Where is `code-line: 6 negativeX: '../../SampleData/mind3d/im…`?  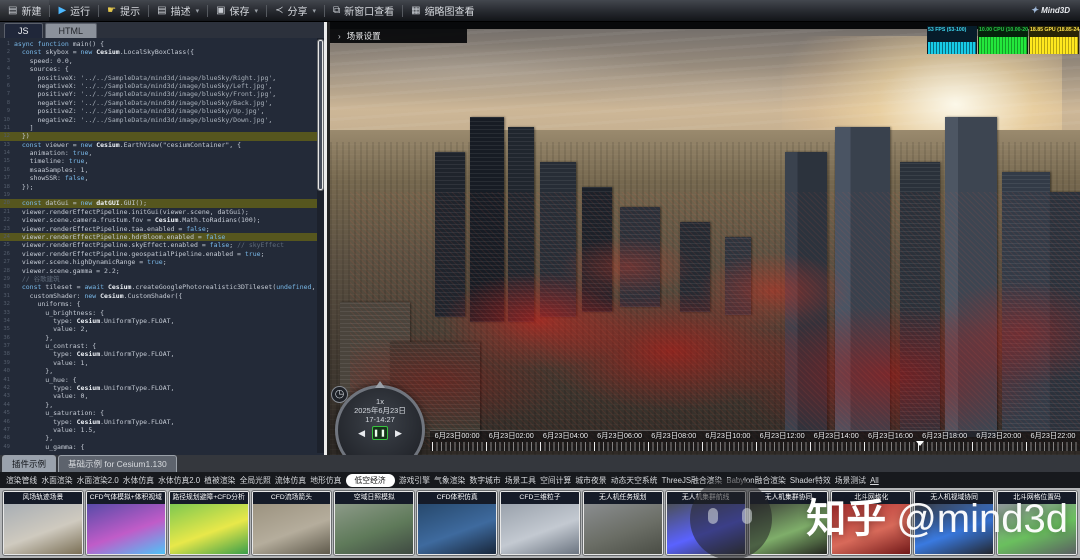 code-line: 6 negativeX: '../../SampleData/mind3d/im… is located at coordinates (162, 86).